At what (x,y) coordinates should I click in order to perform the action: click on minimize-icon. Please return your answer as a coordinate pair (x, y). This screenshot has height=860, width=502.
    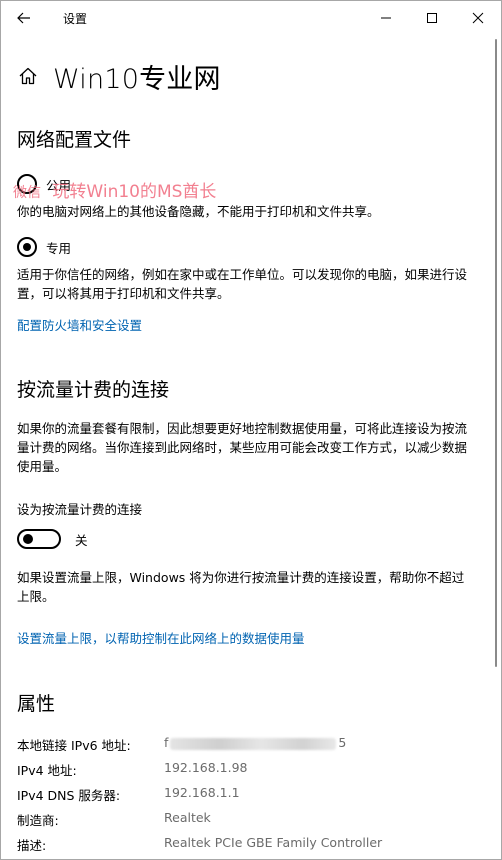
    Looking at the image, I should click on (386, 18).